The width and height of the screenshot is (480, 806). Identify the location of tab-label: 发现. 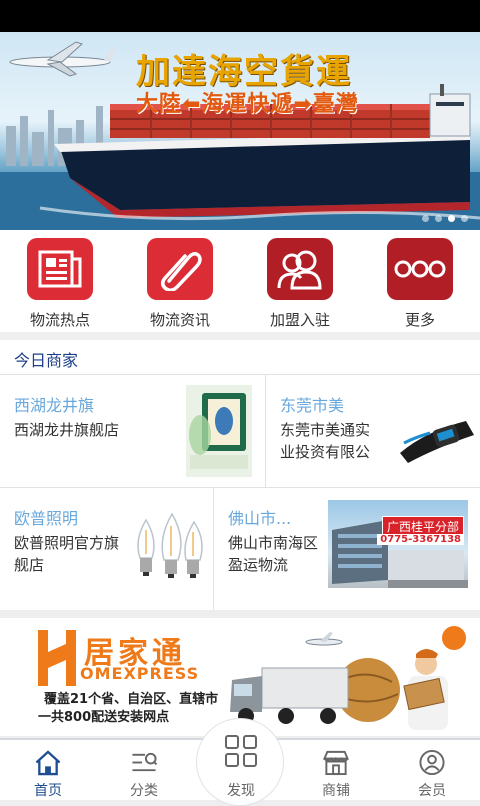
(241, 791).